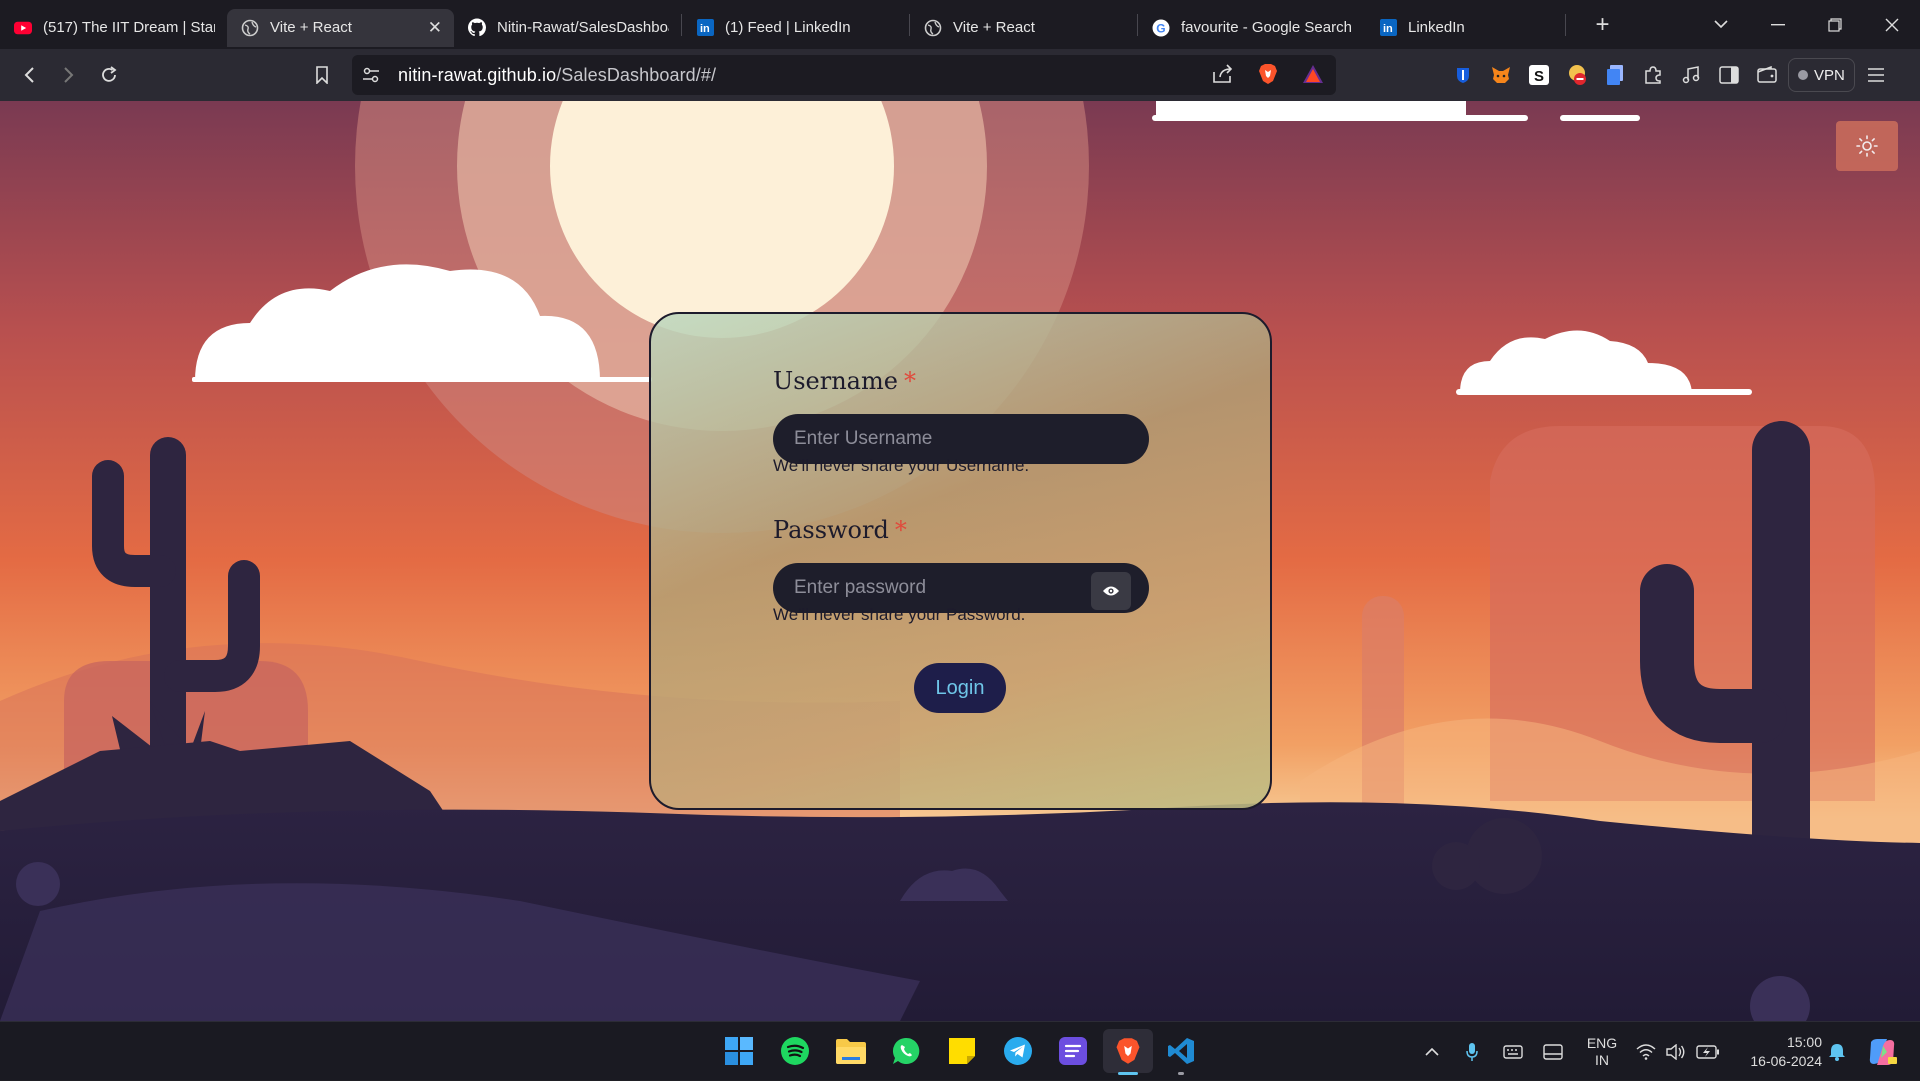  Describe the element at coordinates (567, 28) in the screenshot. I see `tab-github: Nitin-Rawat/SalesDashboa` at that location.